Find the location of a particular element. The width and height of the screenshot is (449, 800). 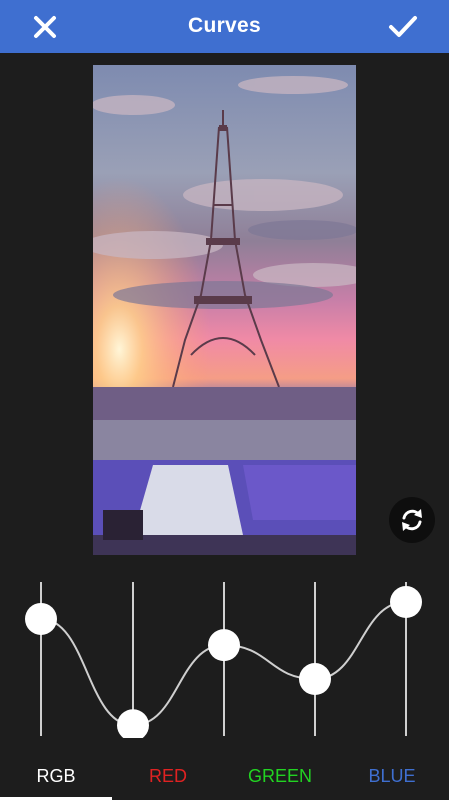

tab-green: GREEN is located at coordinates (280, 776).